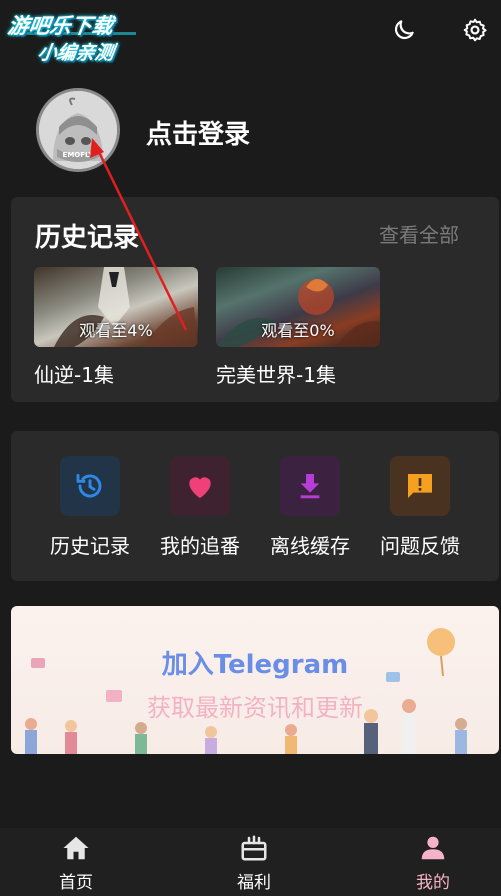 Image resolution: width=501 pixels, height=896 pixels. Describe the element at coordinates (255, 708) in the screenshot. I see `banner-subtitle: 获取最新资讯和更新` at that location.